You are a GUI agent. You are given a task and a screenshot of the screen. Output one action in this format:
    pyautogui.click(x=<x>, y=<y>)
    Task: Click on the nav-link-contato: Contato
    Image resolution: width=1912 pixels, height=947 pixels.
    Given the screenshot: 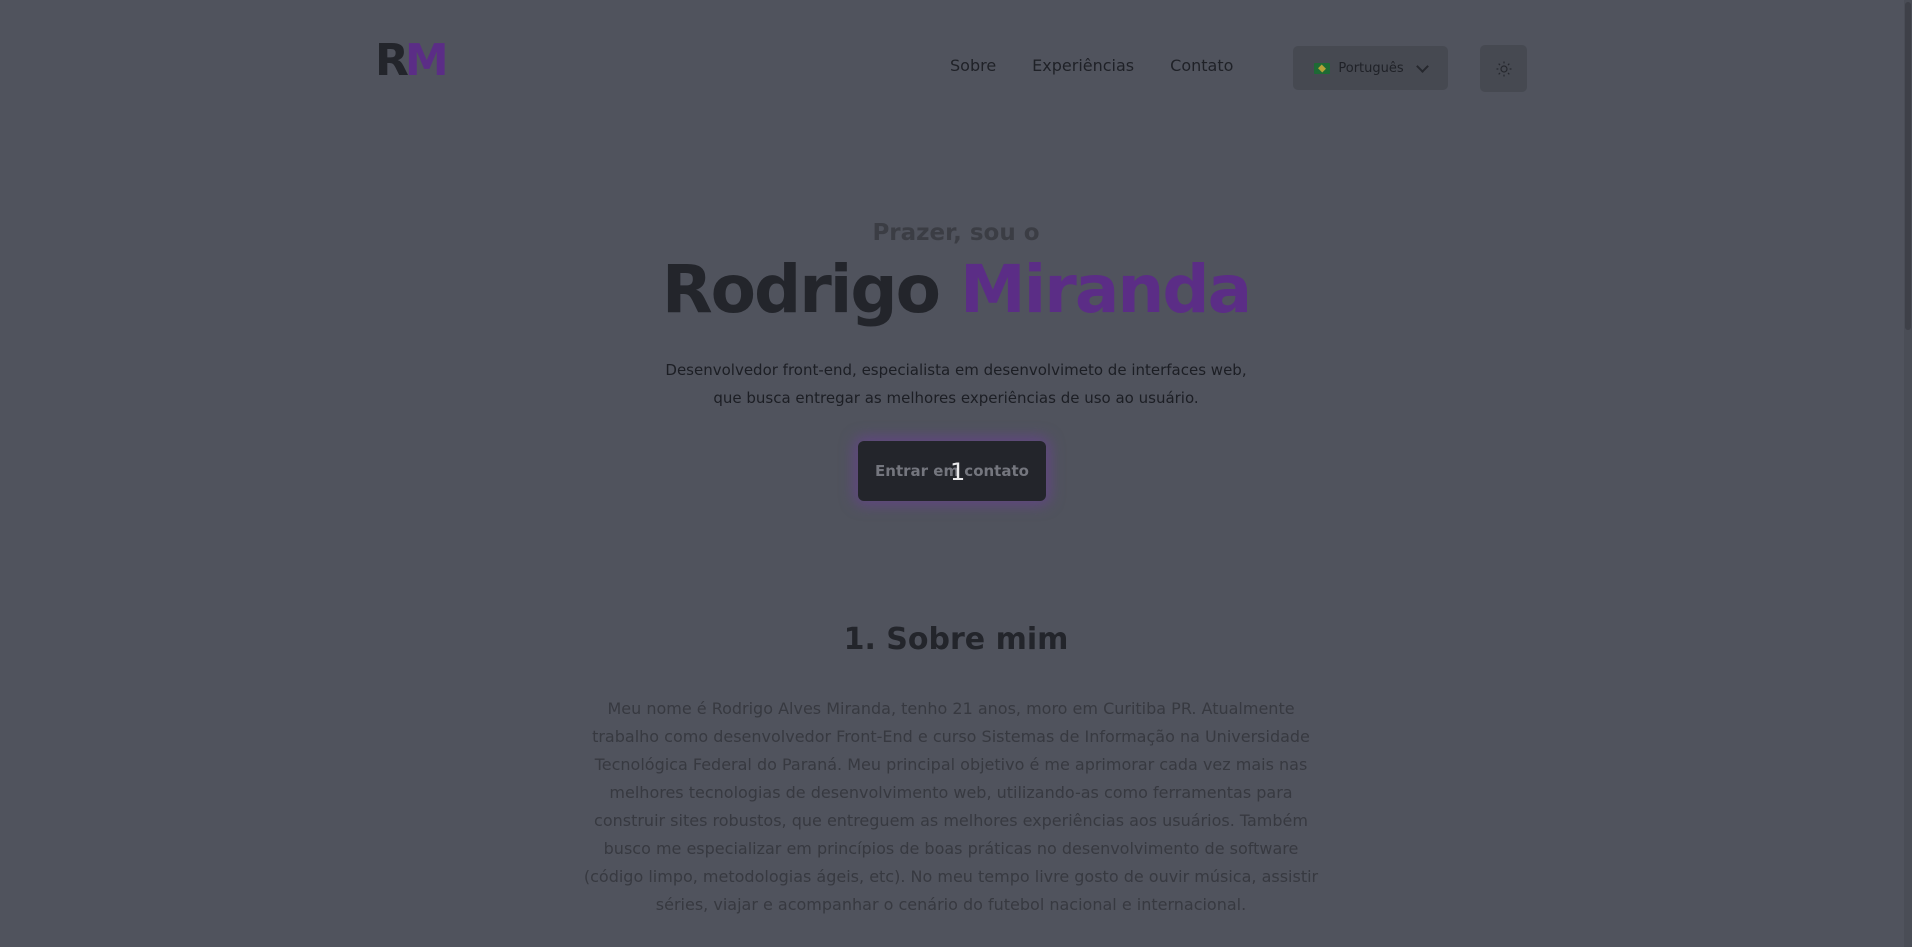 What is the action you would take?
    pyautogui.click(x=1201, y=65)
    